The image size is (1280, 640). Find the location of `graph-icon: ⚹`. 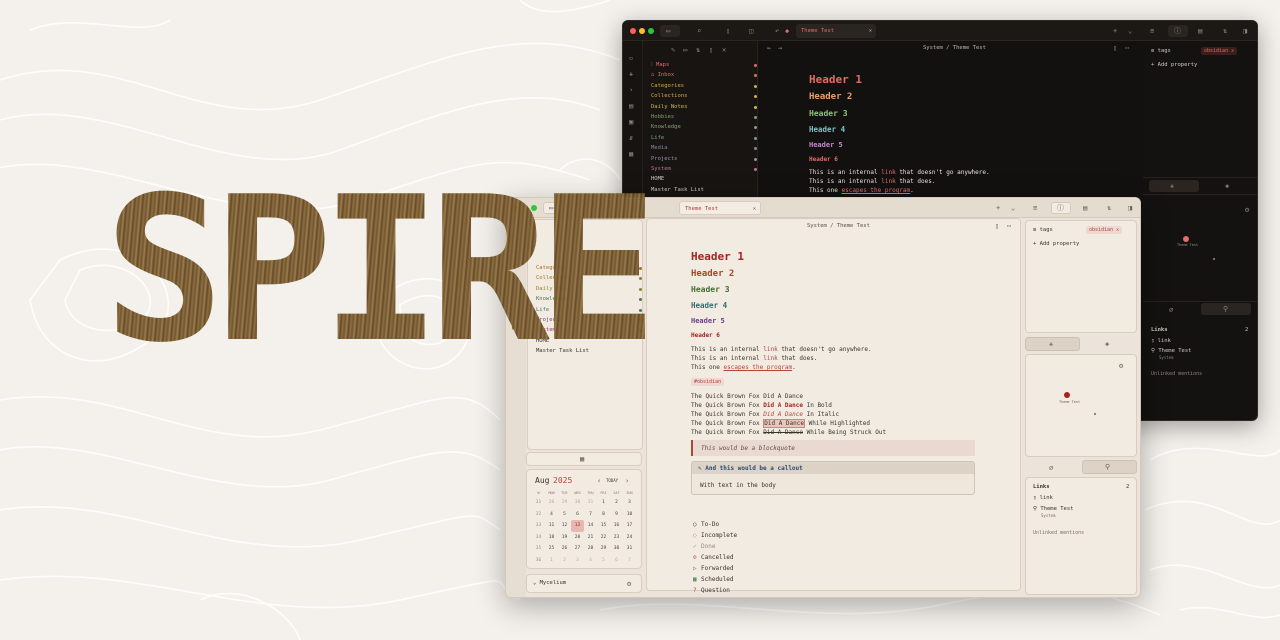

graph-icon: ⚹ is located at coordinates (631, 74).